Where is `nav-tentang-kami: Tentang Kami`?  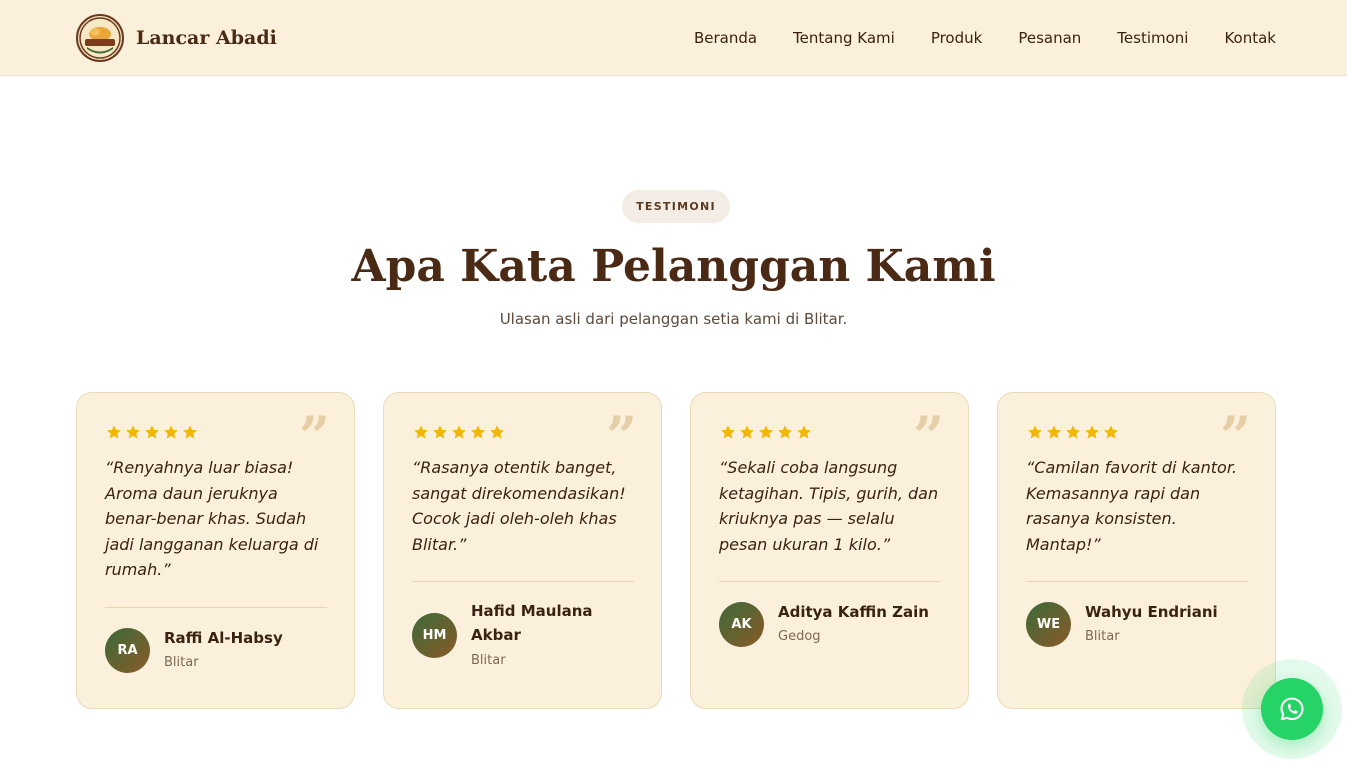
nav-tentang-kami: Tentang Kami is located at coordinates (844, 38).